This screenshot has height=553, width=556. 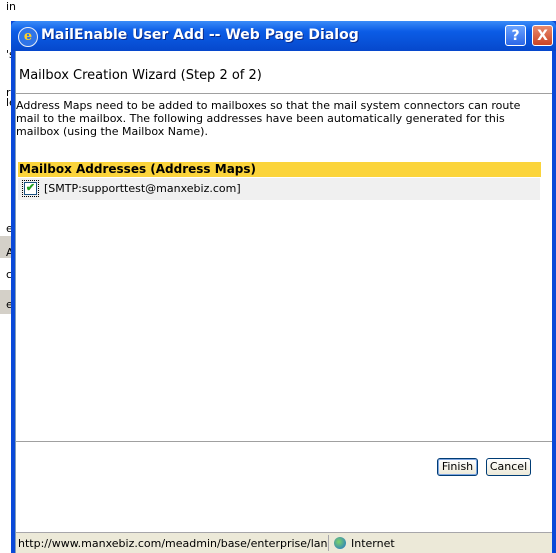 I want to click on internet-zone-icon, so click(x=340, y=543).